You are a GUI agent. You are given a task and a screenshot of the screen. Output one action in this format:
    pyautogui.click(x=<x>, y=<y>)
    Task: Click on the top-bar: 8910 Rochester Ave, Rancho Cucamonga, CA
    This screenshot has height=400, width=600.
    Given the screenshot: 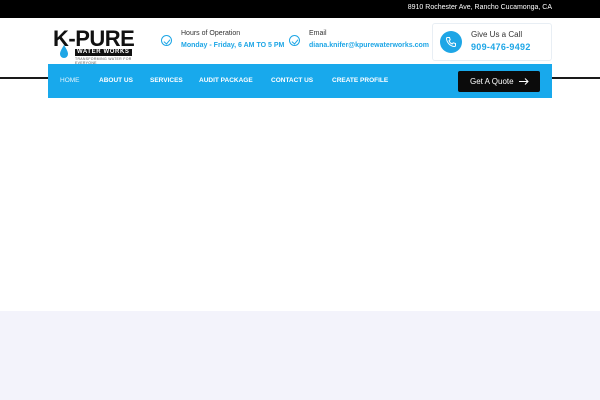 What is the action you would take?
    pyautogui.click(x=300, y=9)
    